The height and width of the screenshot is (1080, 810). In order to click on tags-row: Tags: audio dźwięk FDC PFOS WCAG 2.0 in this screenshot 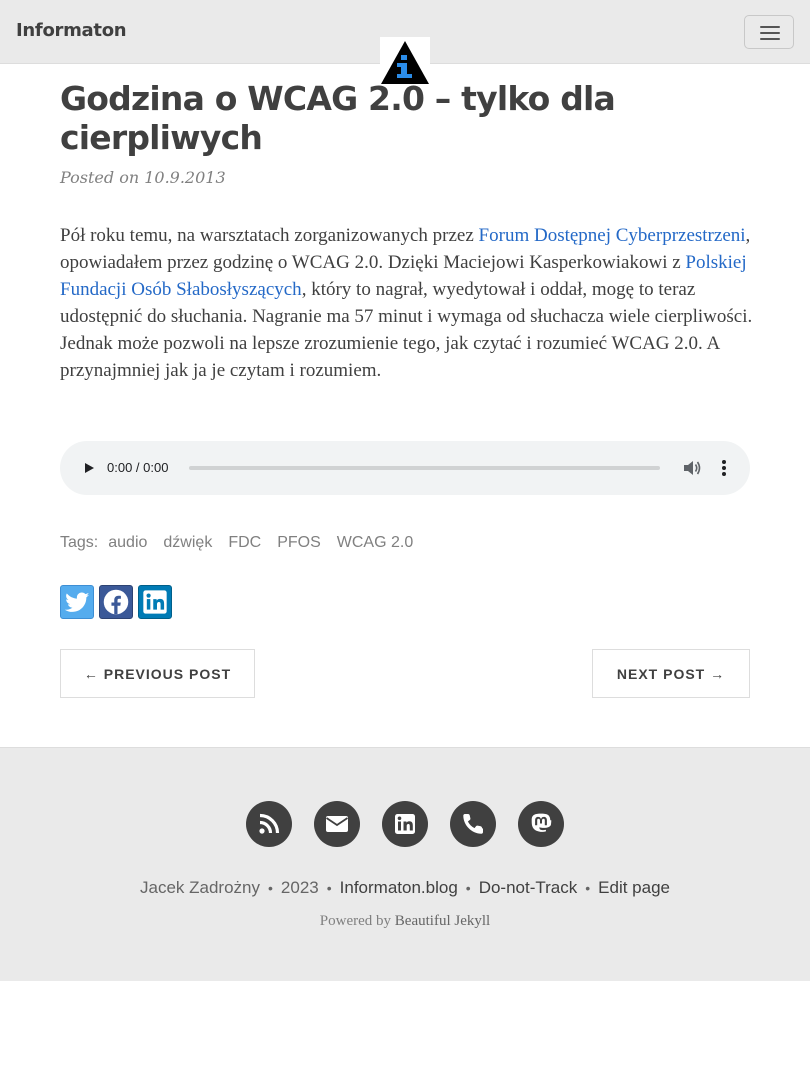, I will do `click(244, 543)`.